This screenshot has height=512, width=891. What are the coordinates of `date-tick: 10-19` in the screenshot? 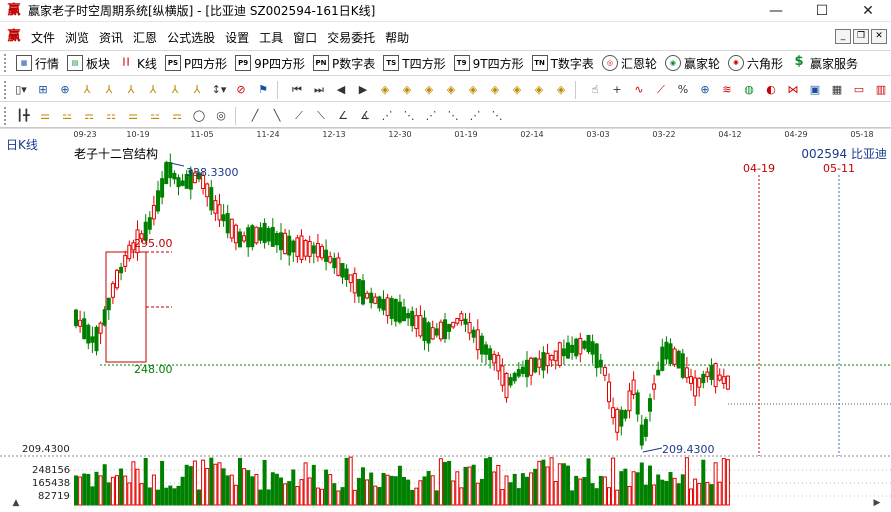 It's located at (138, 134).